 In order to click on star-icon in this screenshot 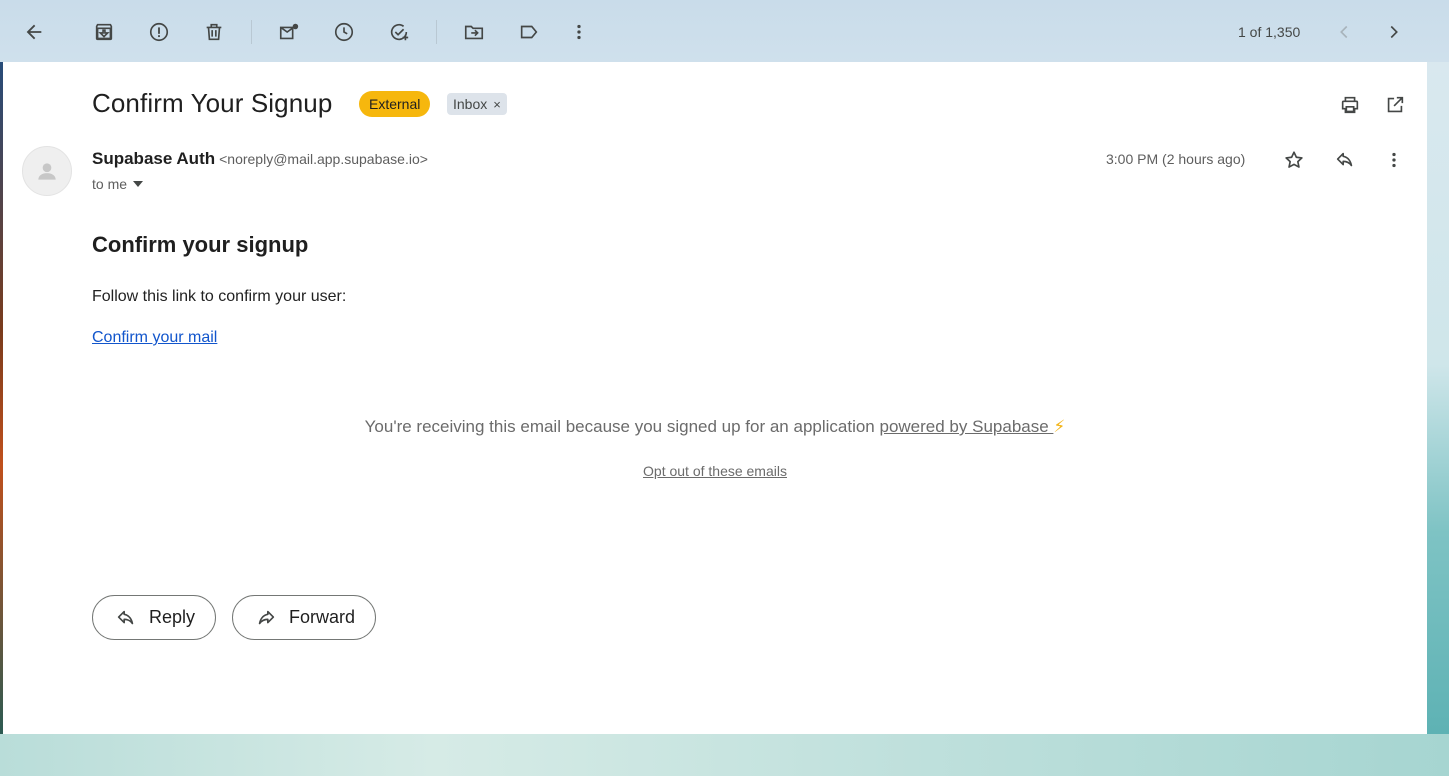, I will do `click(1294, 159)`.